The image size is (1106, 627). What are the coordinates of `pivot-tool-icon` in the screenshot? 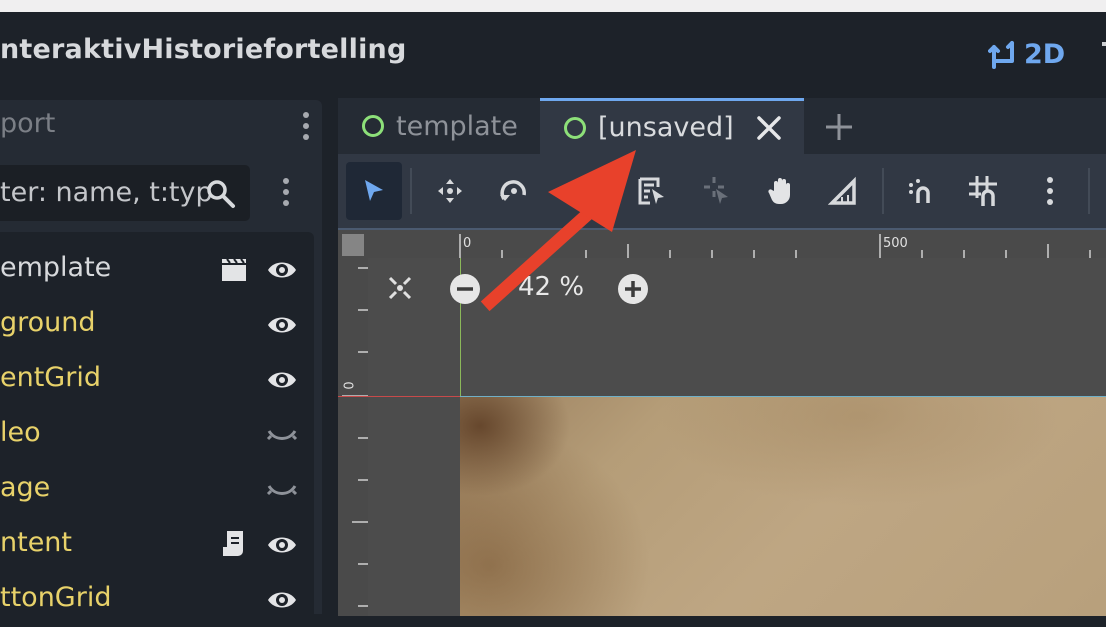 It's located at (716, 190).